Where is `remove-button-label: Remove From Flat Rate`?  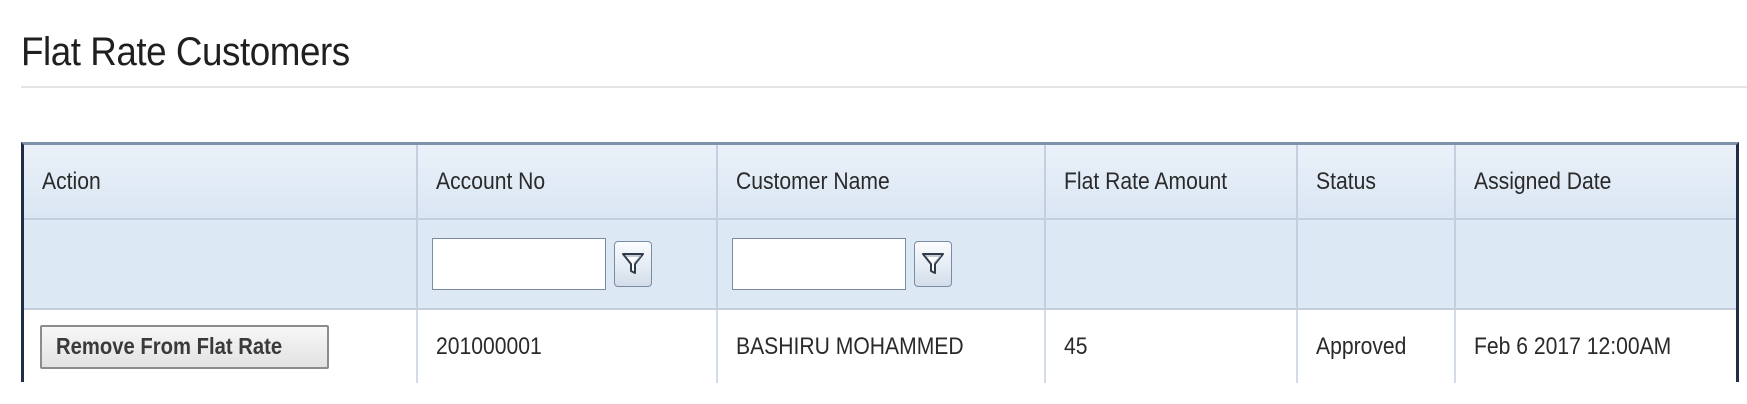 remove-button-label: Remove From Flat Rate is located at coordinates (169, 346).